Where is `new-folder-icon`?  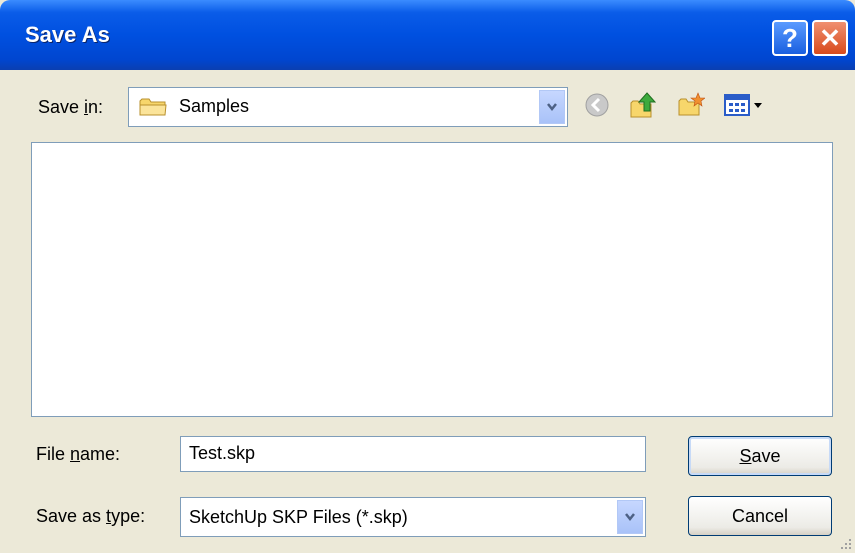
new-folder-icon is located at coordinates (691, 104).